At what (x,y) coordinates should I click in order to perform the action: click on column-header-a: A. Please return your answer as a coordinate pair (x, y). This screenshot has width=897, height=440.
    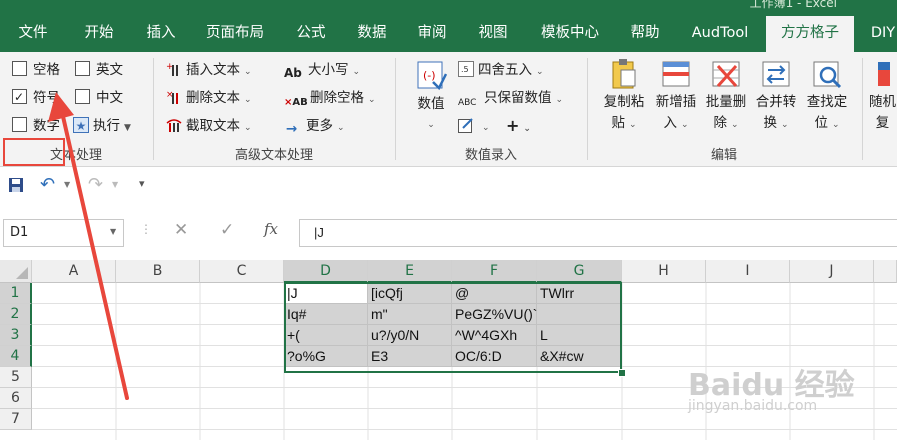
    Looking at the image, I should click on (74, 271).